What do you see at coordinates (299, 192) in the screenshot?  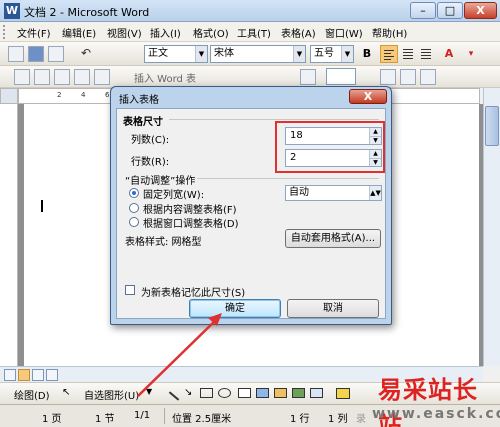 I see `fixed-width-value: 自动` at bounding box center [299, 192].